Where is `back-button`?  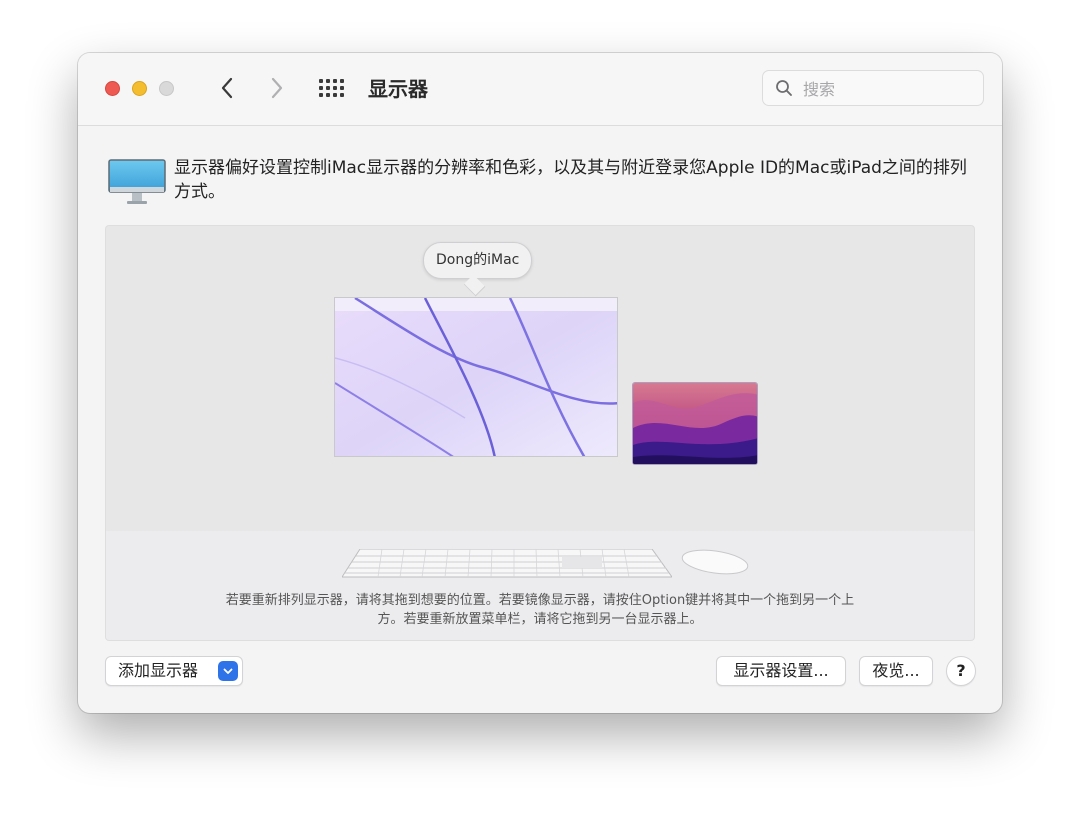 back-button is located at coordinates (227, 88).